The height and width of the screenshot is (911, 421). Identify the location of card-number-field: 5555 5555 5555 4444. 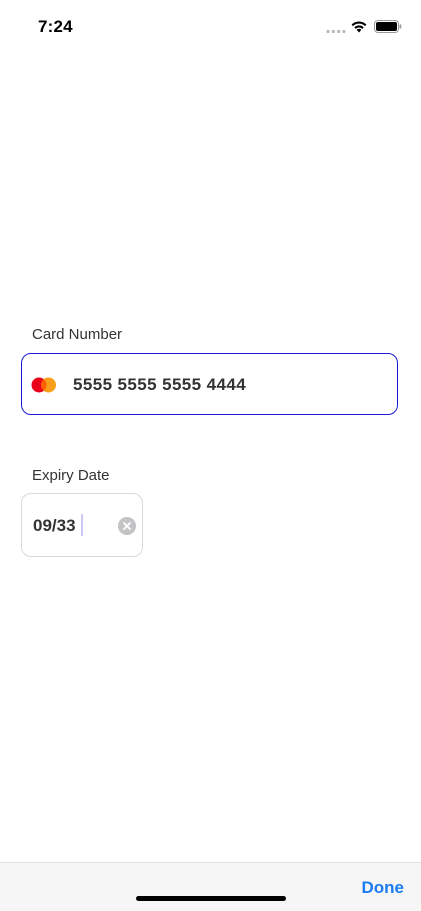
(209, 384).